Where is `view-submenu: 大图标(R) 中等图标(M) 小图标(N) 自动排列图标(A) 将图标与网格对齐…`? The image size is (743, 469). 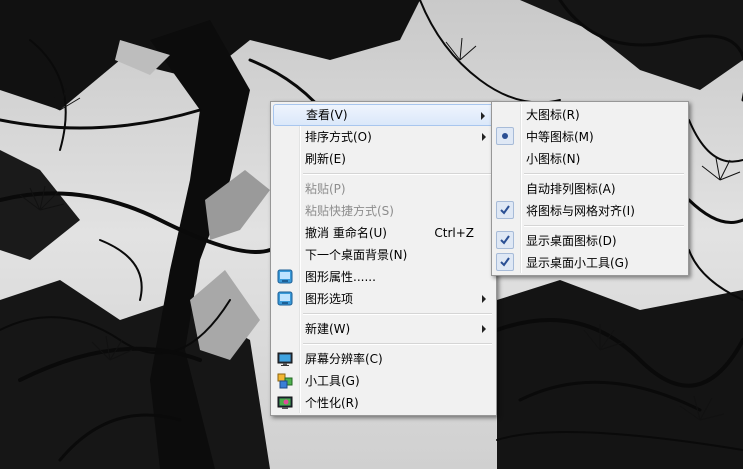
view-submenu: 大图标(R) 中等图标(M) 小图标(N) 自动排列图标(A) 将图标与网格对齐… is located at coordinates (590, 188).